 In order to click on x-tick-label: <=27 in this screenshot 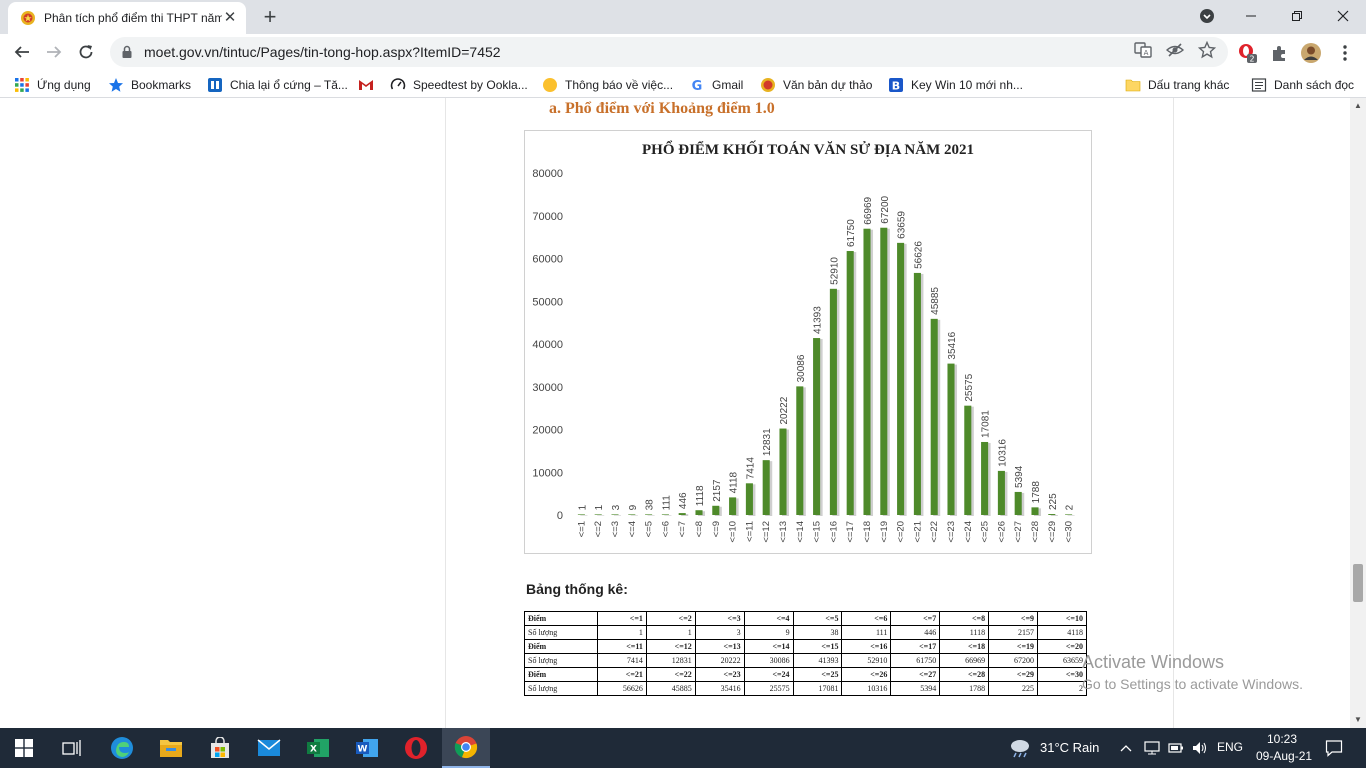, I will do `click(1018, 532)`.